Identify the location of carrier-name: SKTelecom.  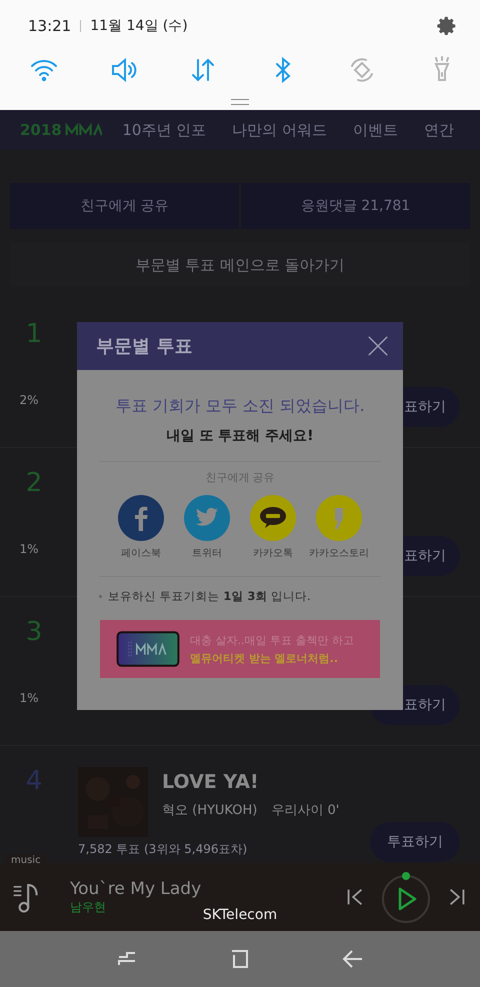
(240, 915).